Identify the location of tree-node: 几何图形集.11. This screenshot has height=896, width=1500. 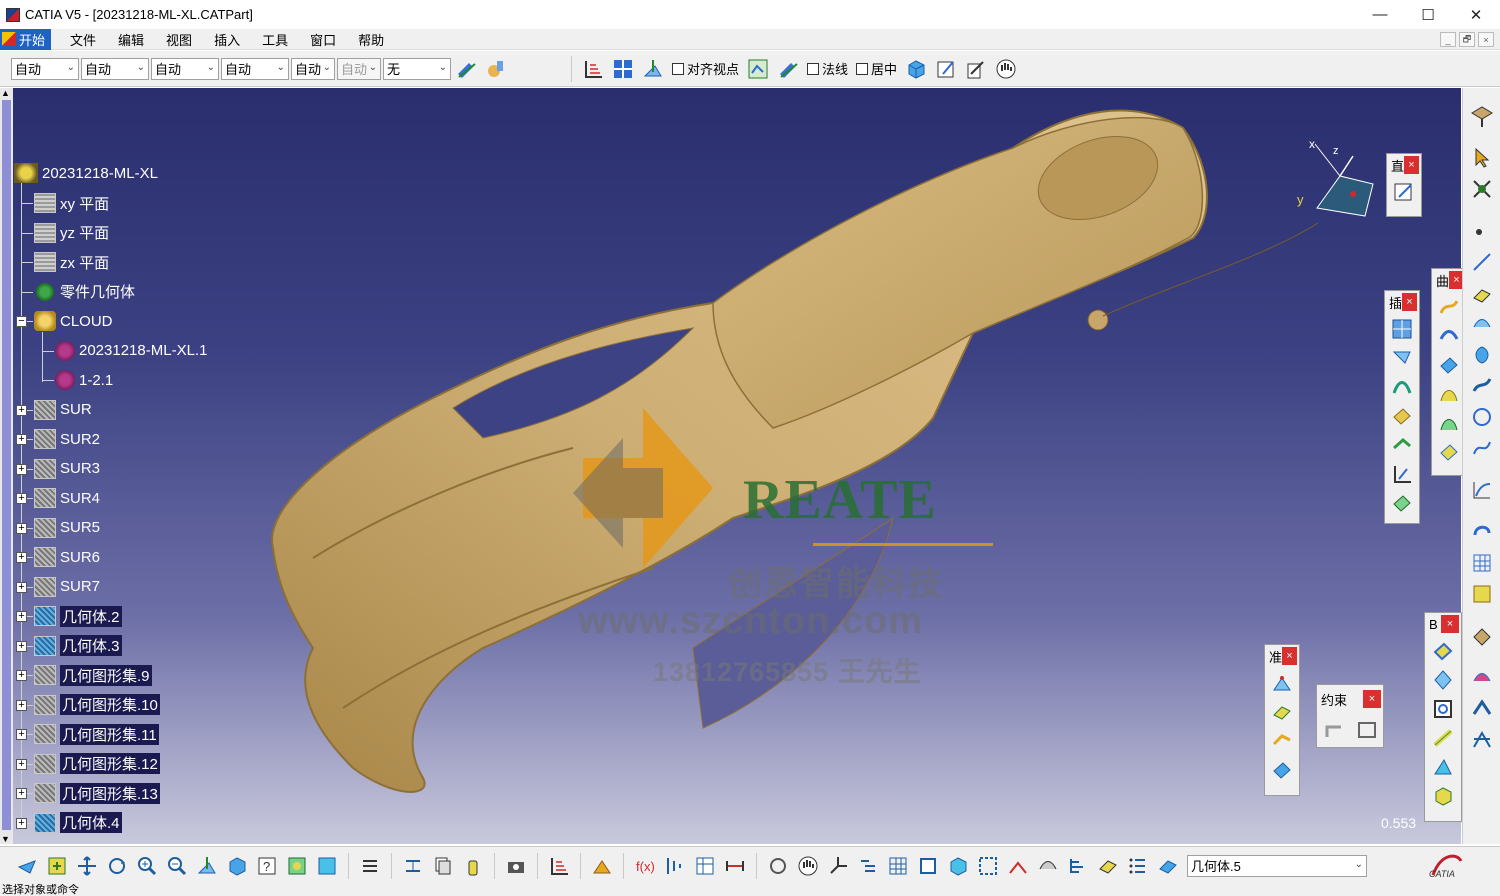
(96, 734).